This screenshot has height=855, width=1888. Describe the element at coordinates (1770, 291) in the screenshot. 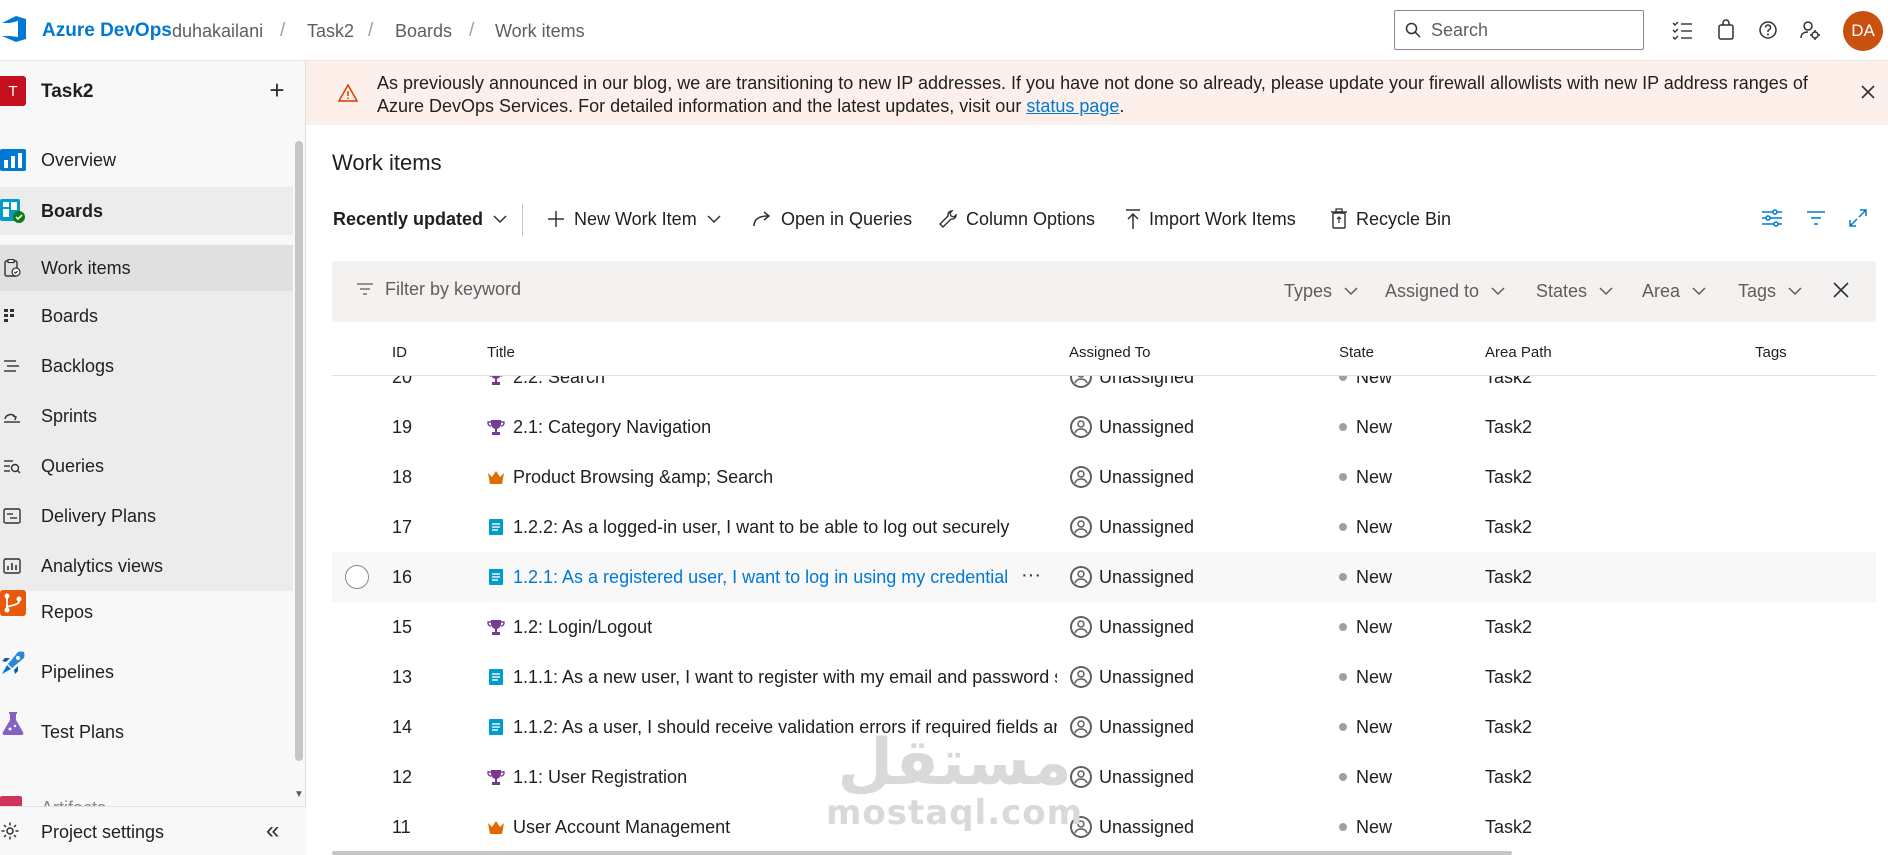

I see `filter-tags-dropdown: Tags` at that location.